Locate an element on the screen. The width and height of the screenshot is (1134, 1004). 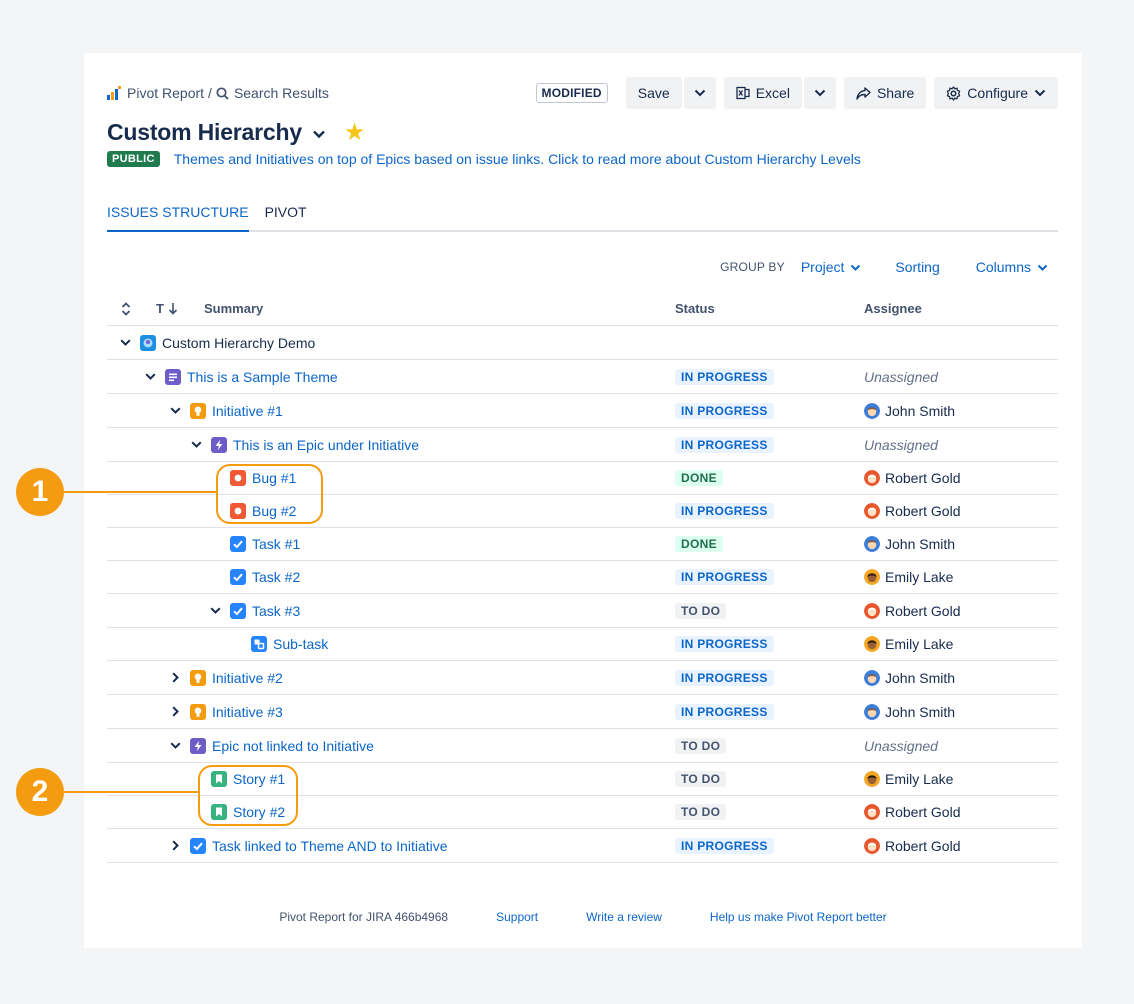
status-badge: TO DO is located at coordinates (701, 745).